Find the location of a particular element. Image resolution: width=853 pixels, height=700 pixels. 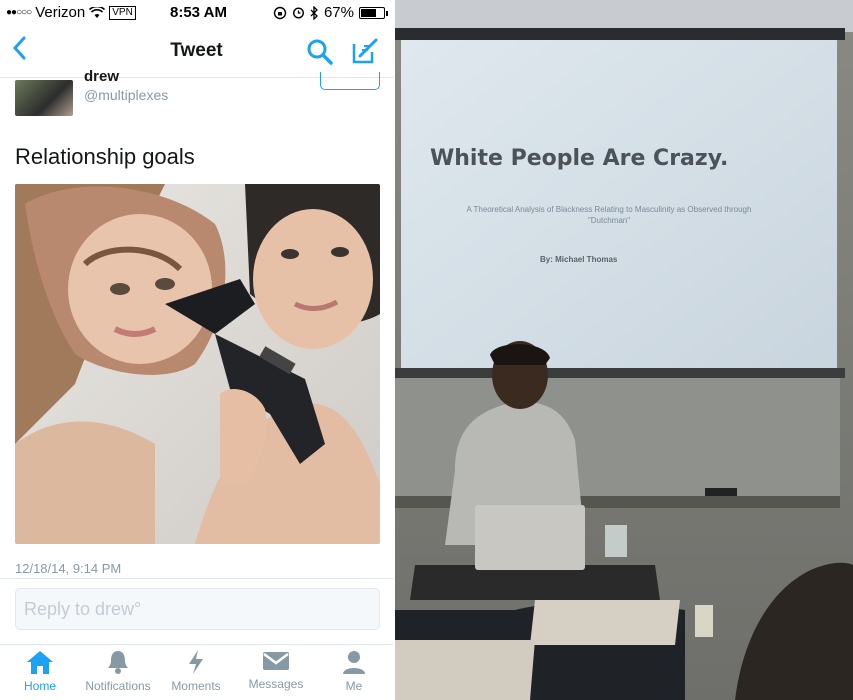

nav-bar: Tweet is located at coordinates (196, 52).